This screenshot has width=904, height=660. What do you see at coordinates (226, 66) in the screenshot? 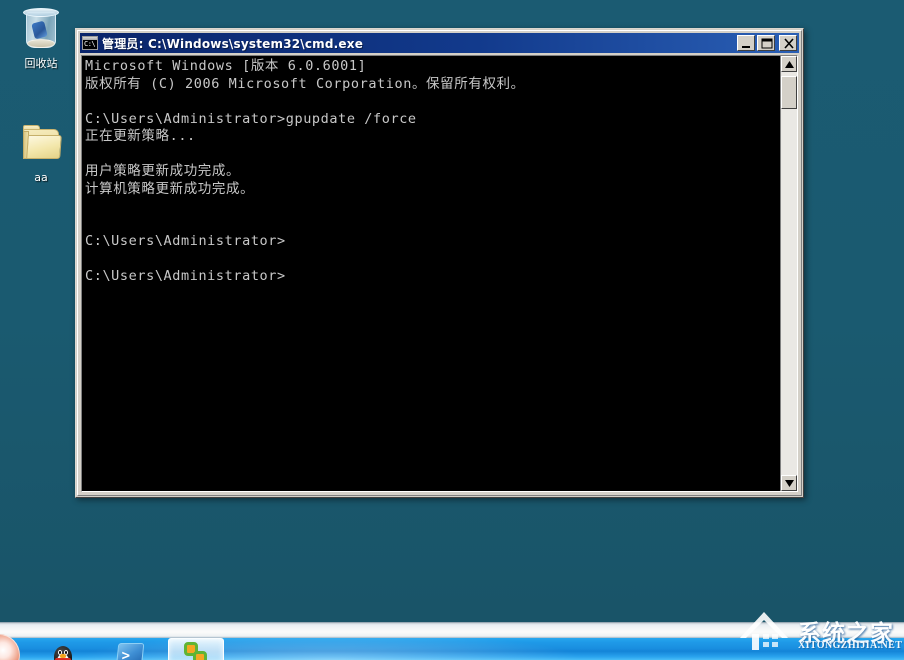
I see `console-line: Microsoft Windows [版本 6.0.6001]` at bounding box center [226, 66].